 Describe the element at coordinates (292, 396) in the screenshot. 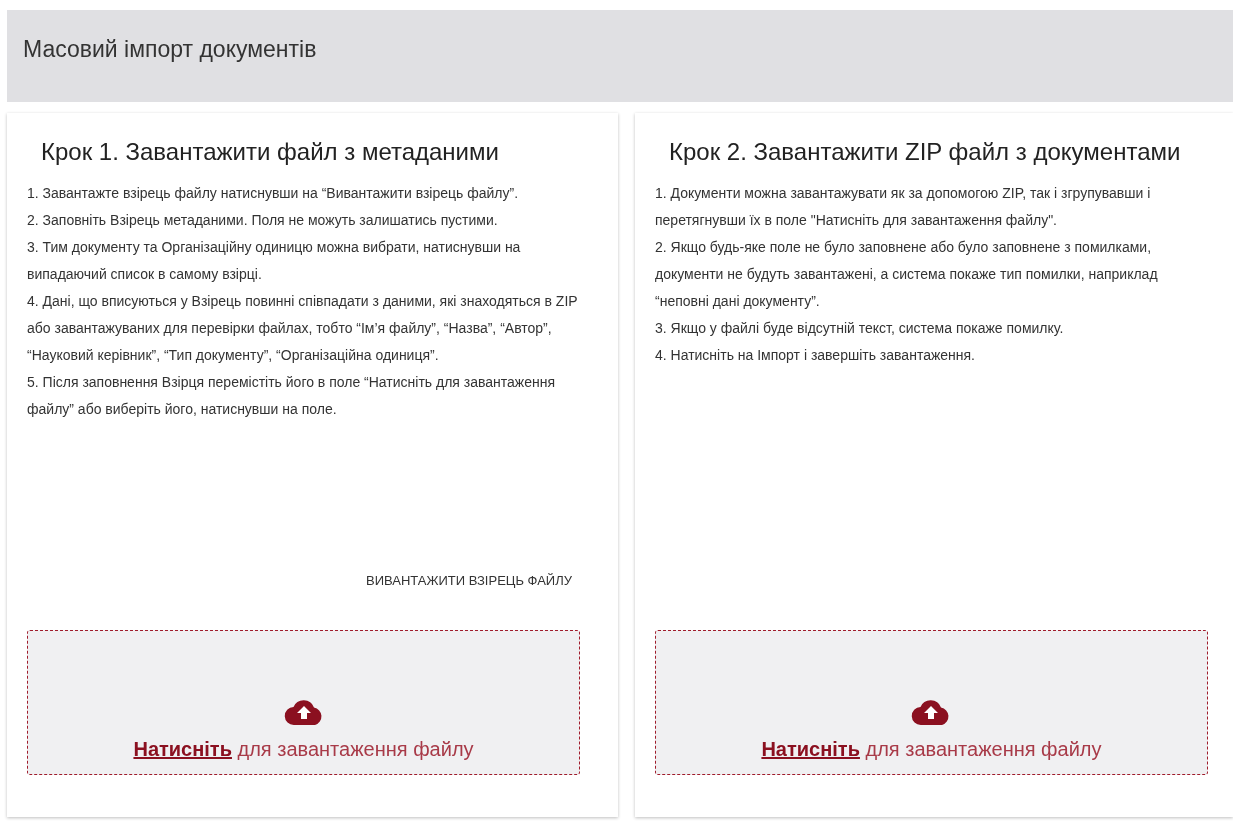

I see `instruction-text: 5. Після заповнення Взірця перемістіть його в поле “Натисніть для завантаження файлу” або виберіть його, натиснувши на поле.` at that location.